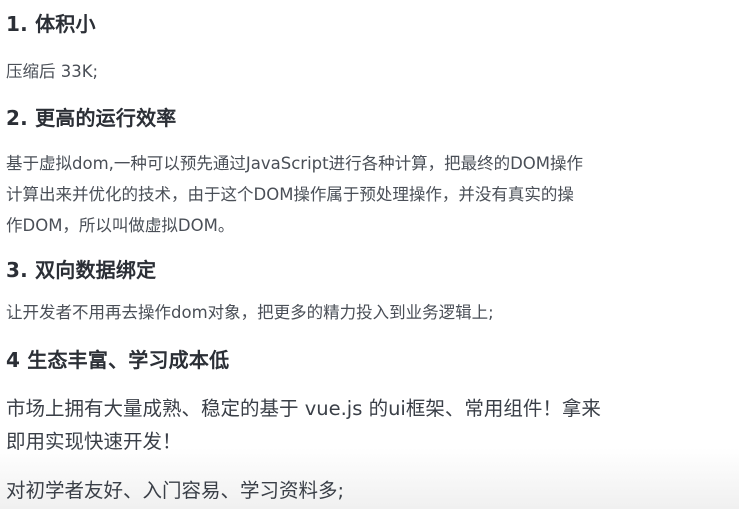  I want to click on section-4-line-2: 即用实现快速开发！, so click(94, 441).